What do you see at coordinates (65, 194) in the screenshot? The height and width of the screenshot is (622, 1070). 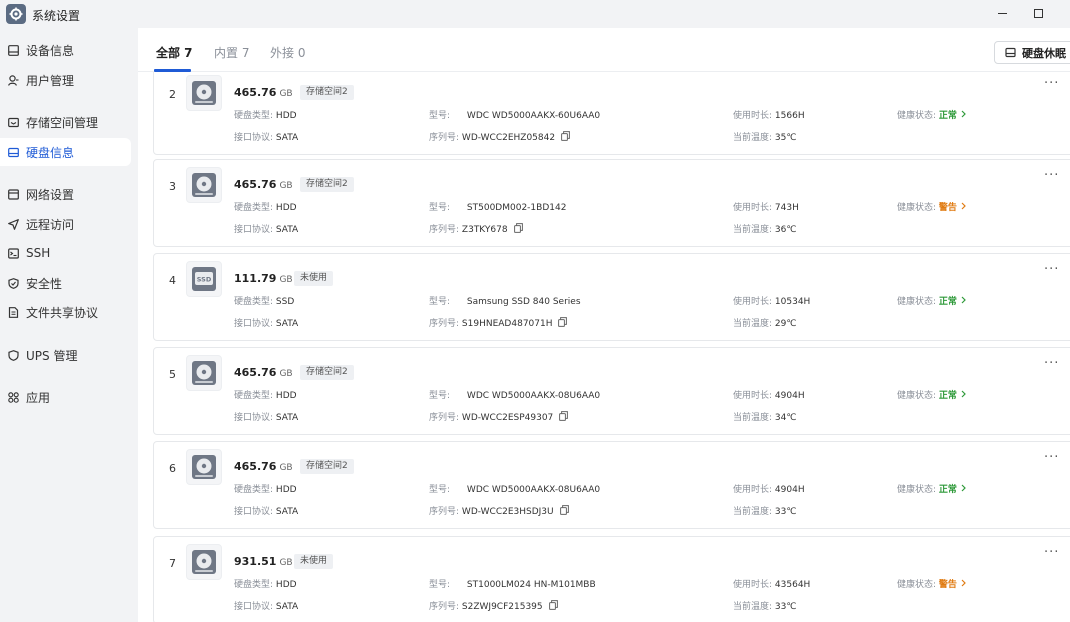 I see `sidebar-item-network: 网络设置` at bounding box center [65, 194].